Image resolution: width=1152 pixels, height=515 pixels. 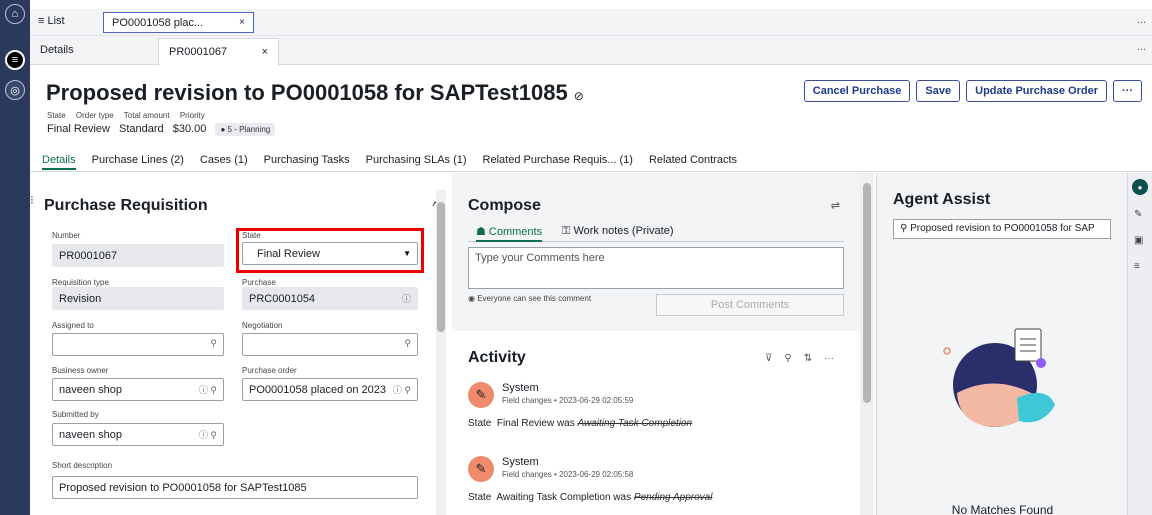 What do you see at coordinates (1036, 91) in the screenshot?
I see `update-purchase-order-button: Update Purchase Order` at bounding box center [1036, 91].